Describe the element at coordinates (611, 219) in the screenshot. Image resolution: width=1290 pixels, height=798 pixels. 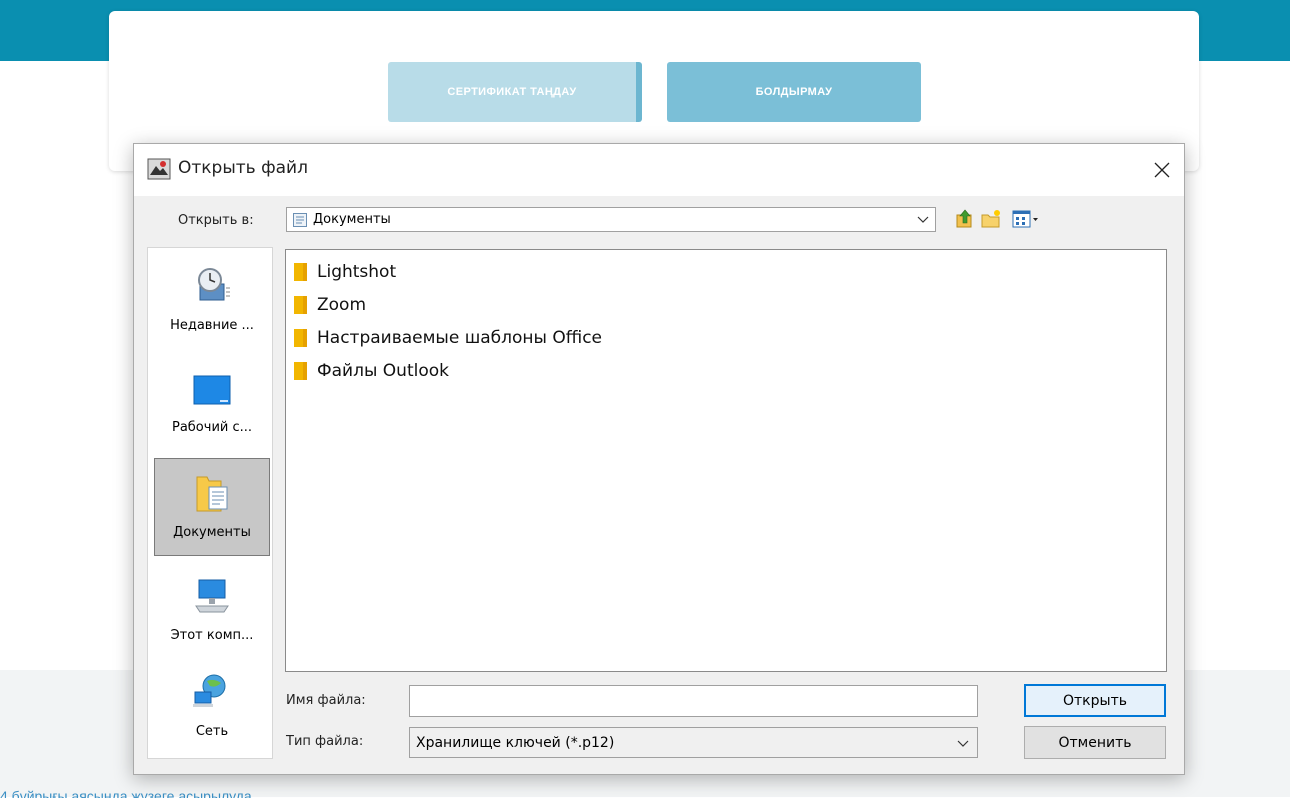
I see `look-in-combobox: Документы` at that location.